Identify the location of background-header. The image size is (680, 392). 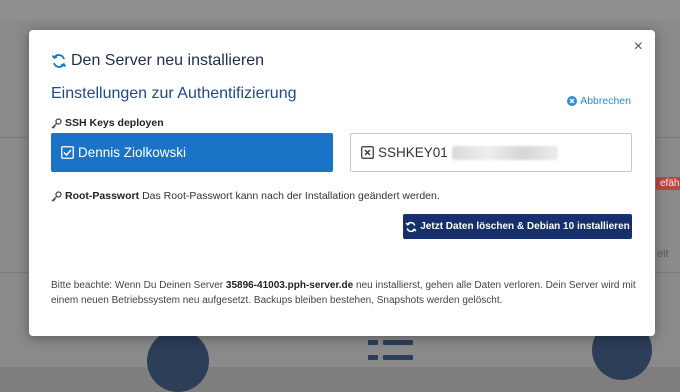
(340, 10).